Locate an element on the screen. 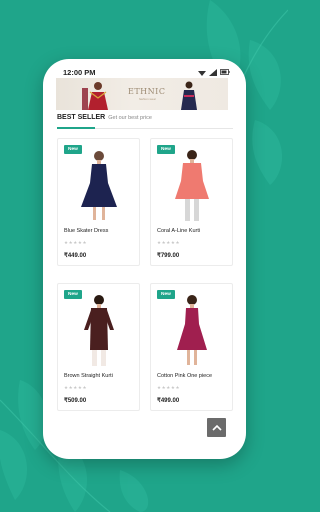 This screenshot has height=512, width=320. scroll-to-top-button is located at coordinates (216, 427).